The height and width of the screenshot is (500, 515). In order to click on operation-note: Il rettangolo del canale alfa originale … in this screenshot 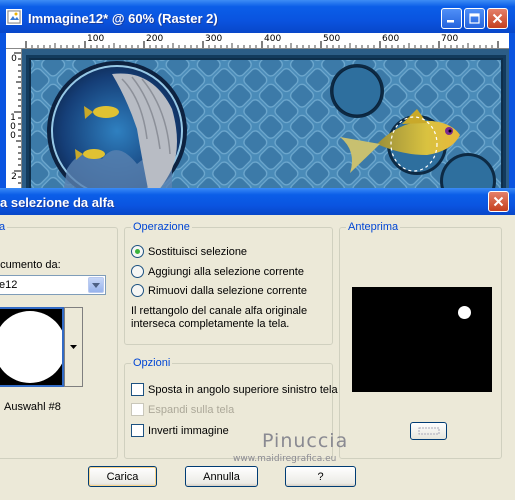, I will do `click(219, 317)`.